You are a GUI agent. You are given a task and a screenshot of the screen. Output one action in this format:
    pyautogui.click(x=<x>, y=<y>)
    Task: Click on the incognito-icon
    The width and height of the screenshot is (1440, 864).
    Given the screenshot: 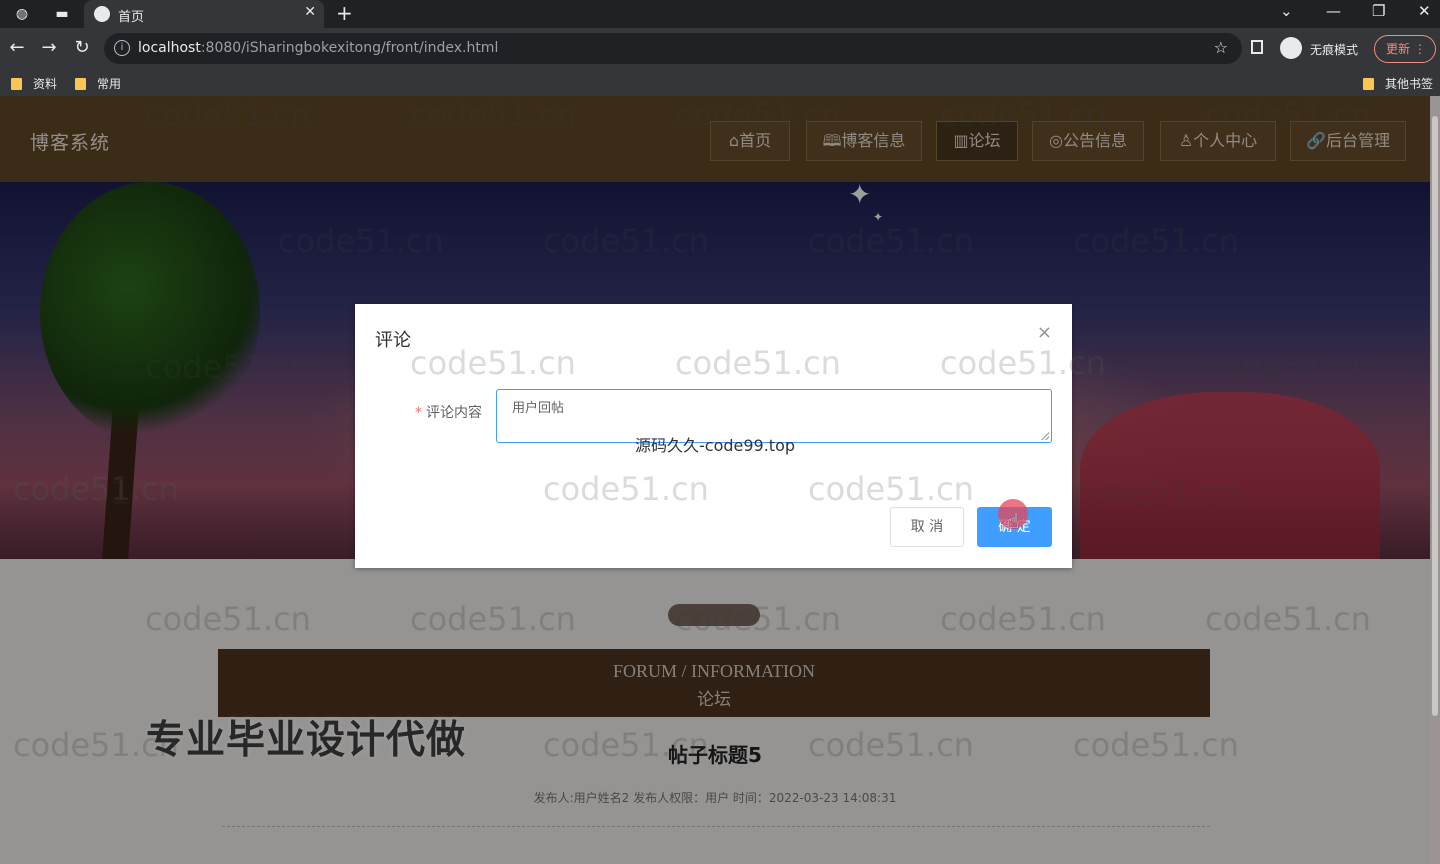 What is the action you would take?
    pyautogui.click(x=1291, y=48)
    